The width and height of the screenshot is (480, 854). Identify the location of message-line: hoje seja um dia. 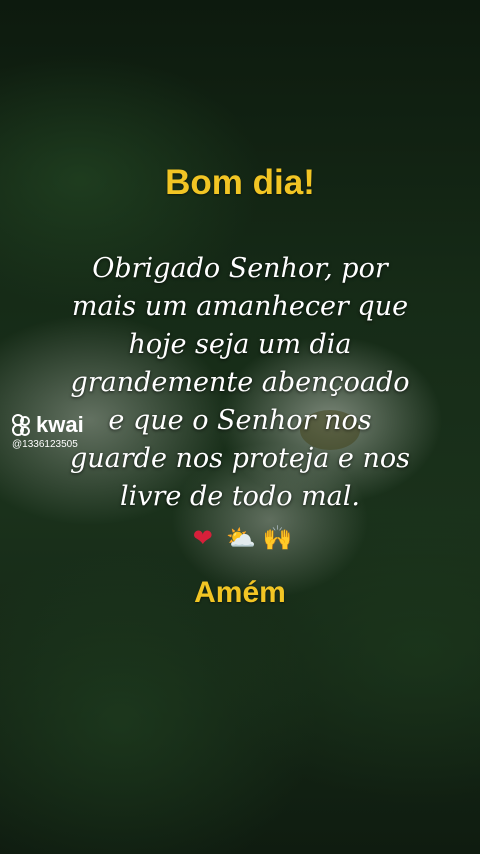
(240, 344).